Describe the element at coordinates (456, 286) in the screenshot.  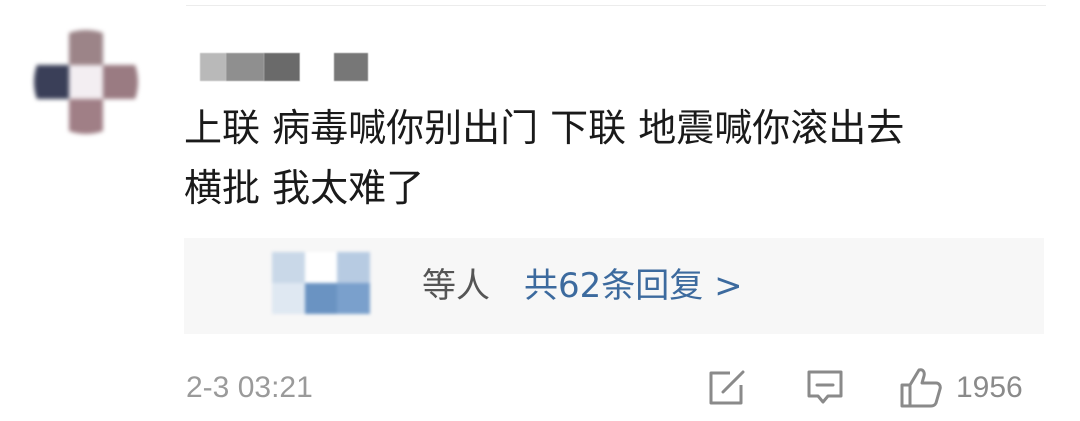
I see `reply-names-suffix: 等人` at that location.